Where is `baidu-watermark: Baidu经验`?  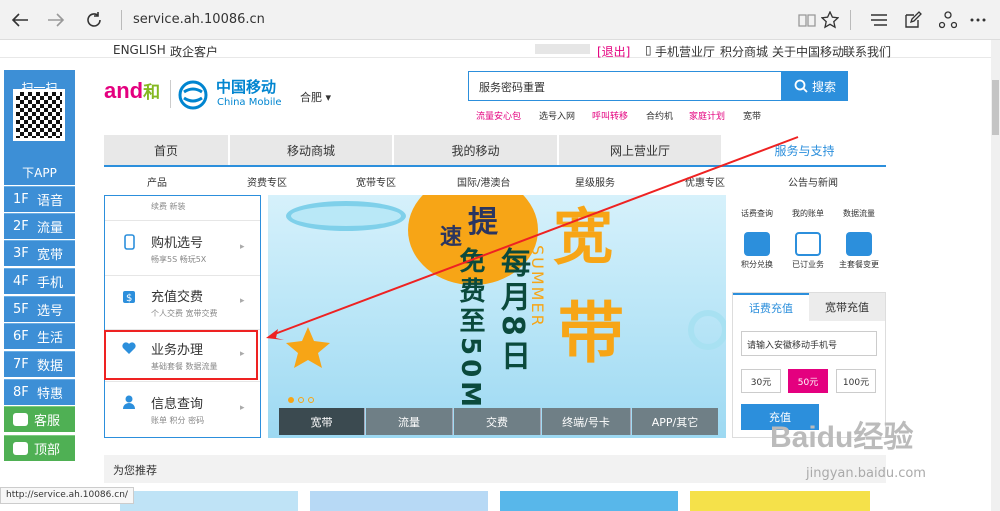
baidu-watermark: Baidu经验 is located at coordinates (842, 437).